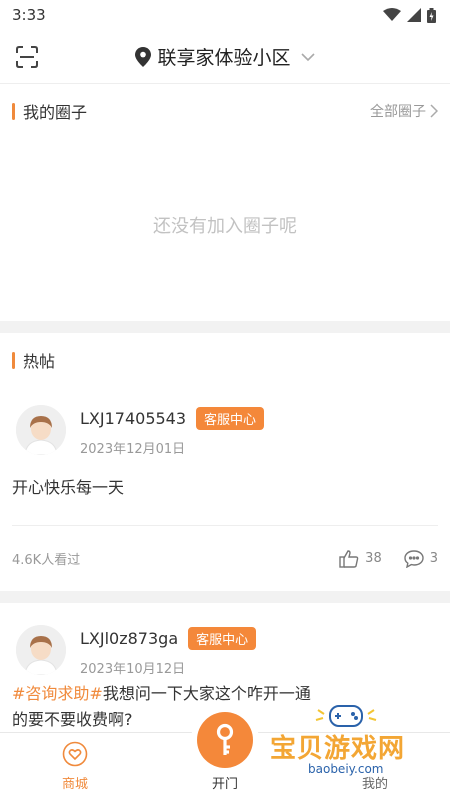  Describe the element at coordinates (375, 766) in the screenshot. I see `nav-mine: 我的` at that location.